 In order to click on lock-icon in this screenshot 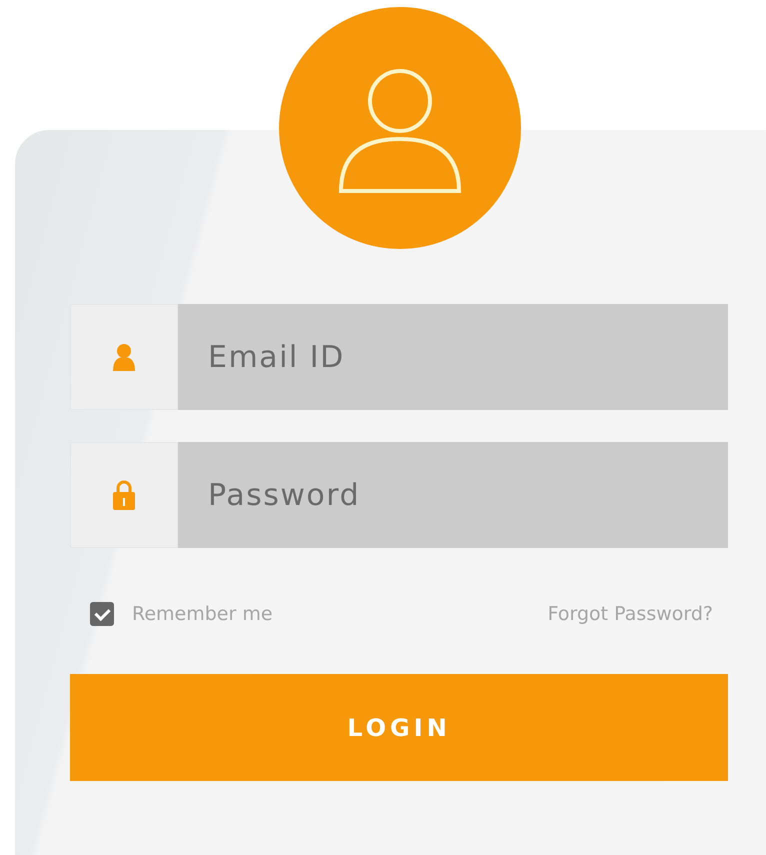, I will do `click(124, 495)`.